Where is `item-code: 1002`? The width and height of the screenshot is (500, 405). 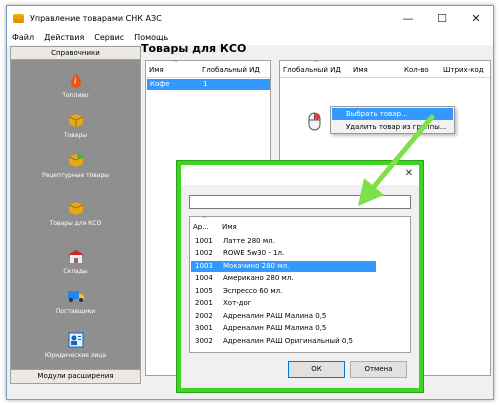
item-code: 1002 is located at coordinates (204, 253).